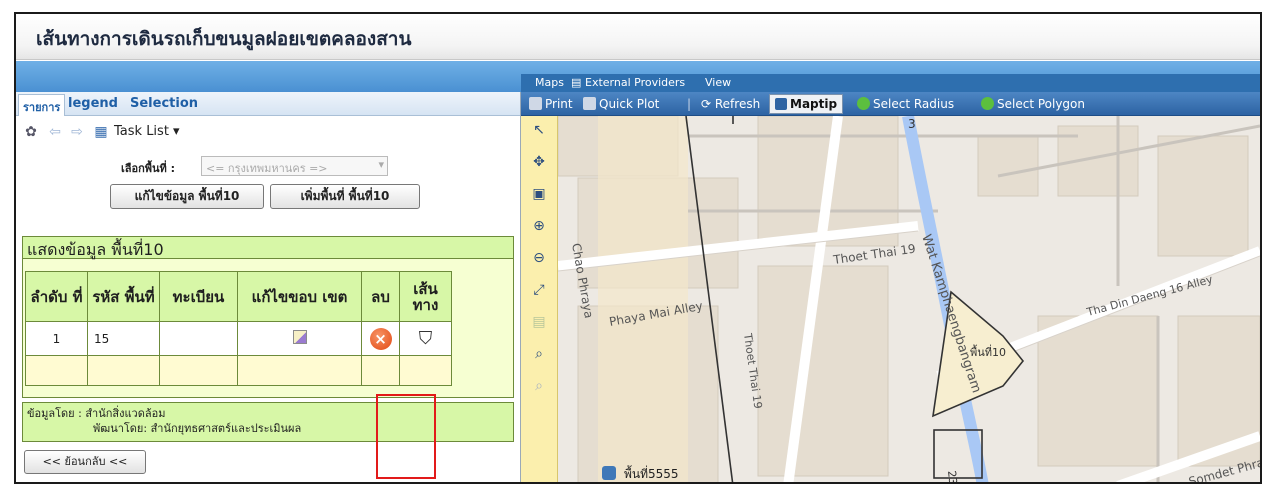 The image size is (1272, 486). Describe the element at coordinates (148, 168) in the screenshot. I see `area-select-label: เลือกพื้นที่ :` at that location.